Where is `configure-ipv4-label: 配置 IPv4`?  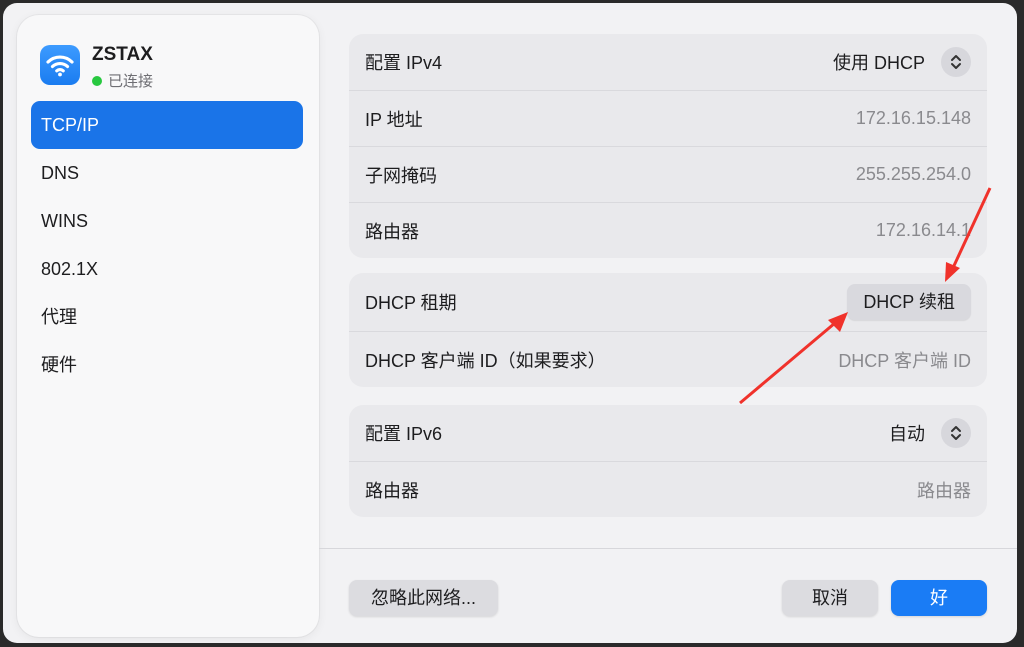
configure-ipv4-label: 配置 IPv4 is located at coordinates (404, 63).